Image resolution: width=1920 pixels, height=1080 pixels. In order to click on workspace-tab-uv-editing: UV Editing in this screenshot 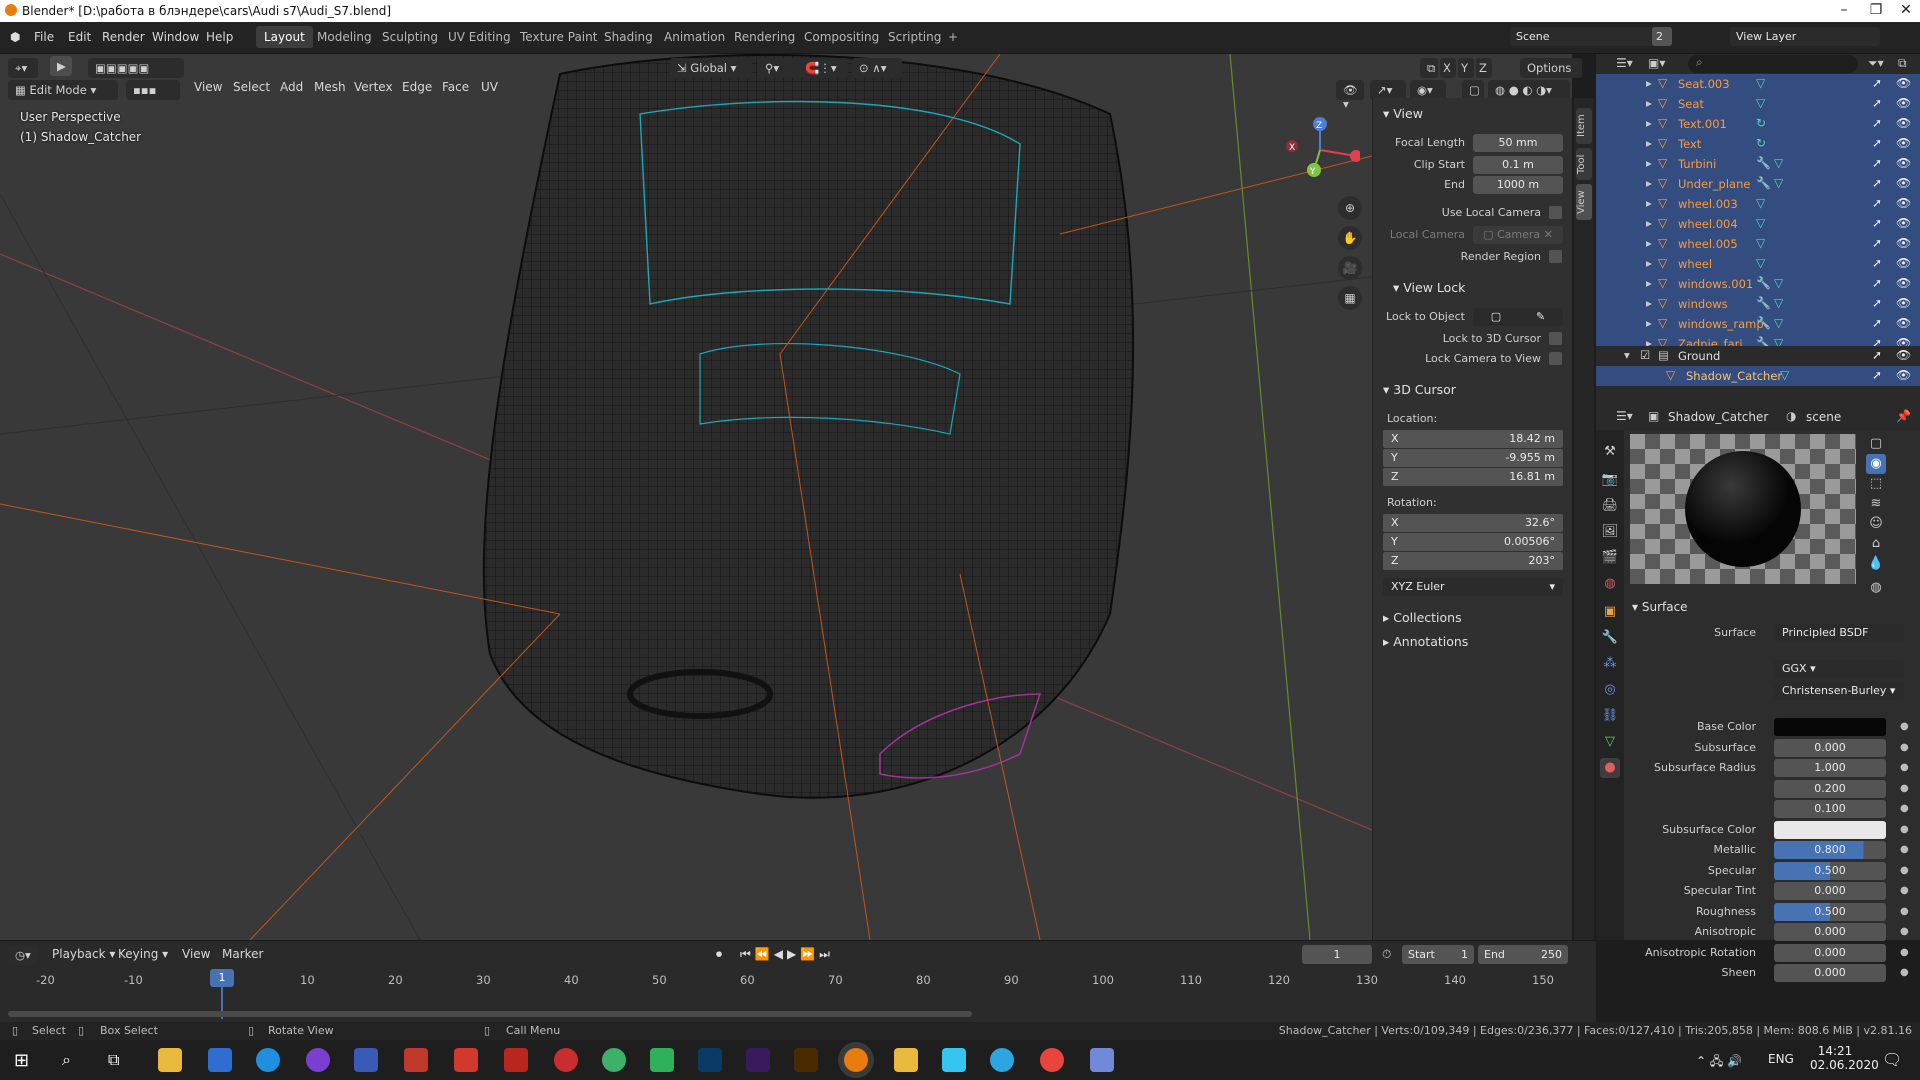, I will do `click(479, 37)`.